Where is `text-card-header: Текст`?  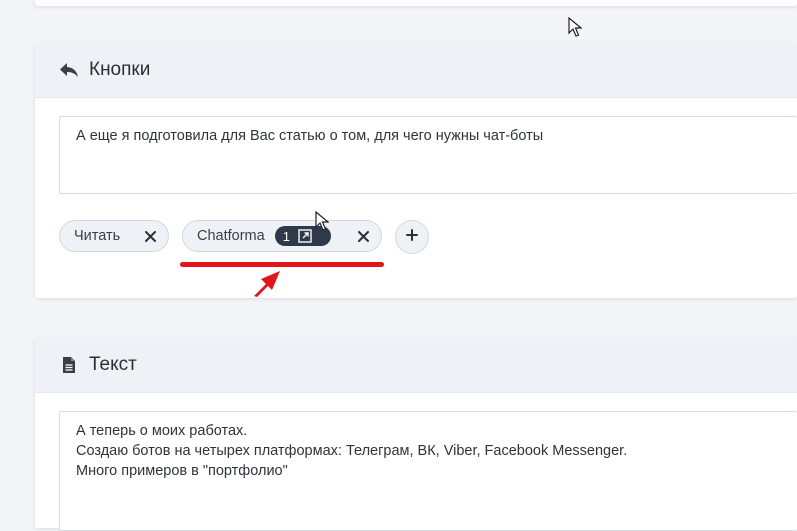
text-card-header: Текст is located at coordinates (416, 365).